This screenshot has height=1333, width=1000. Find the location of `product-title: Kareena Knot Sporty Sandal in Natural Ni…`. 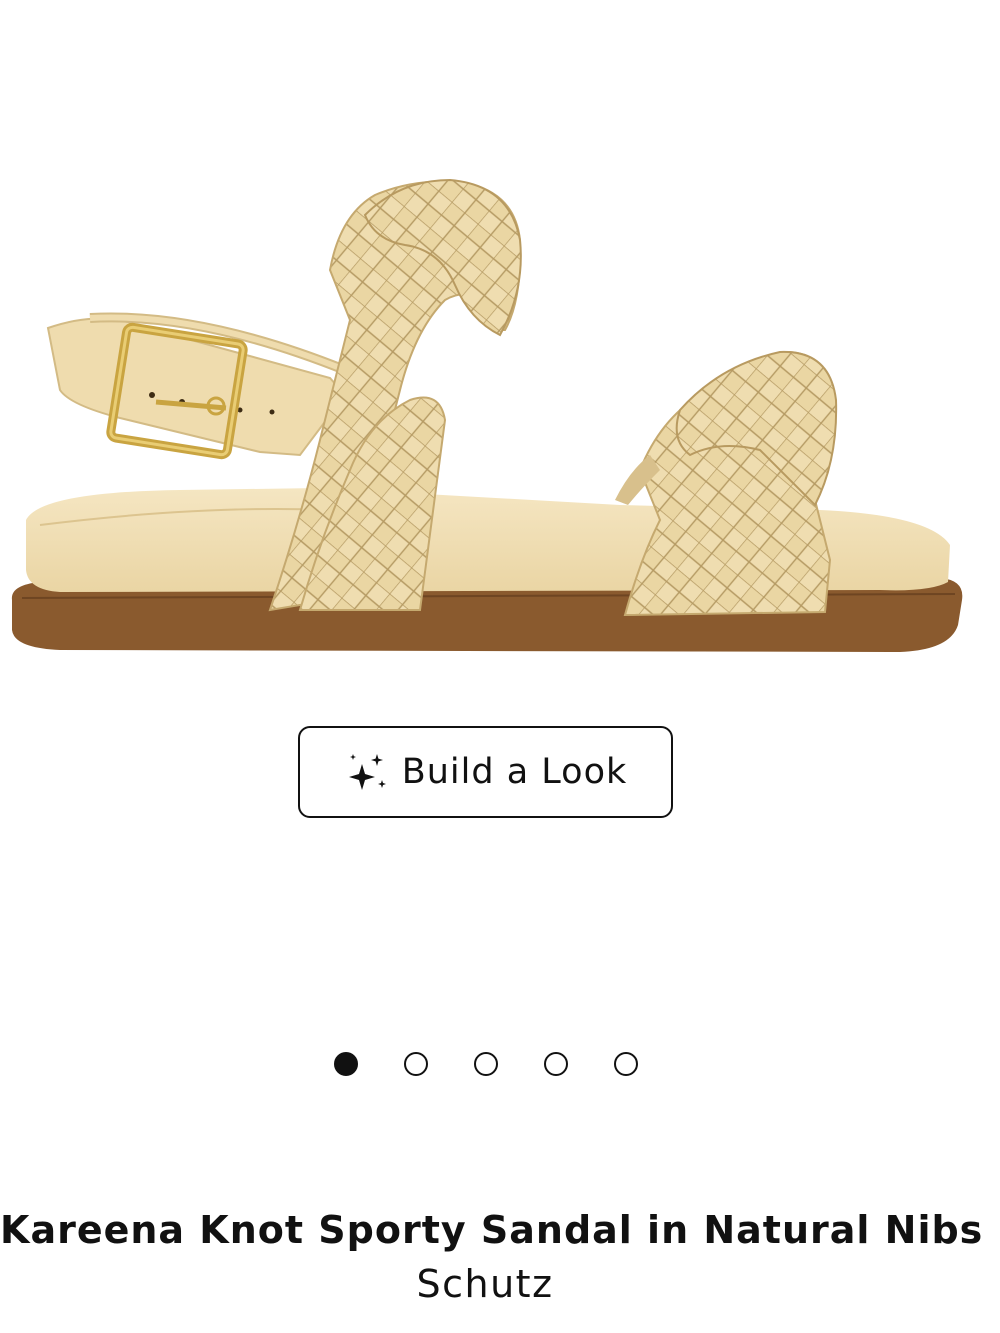

product-title: Kareena Knot Sporty Sandal in Natural Ni… is located at coordinates (492, 1230).